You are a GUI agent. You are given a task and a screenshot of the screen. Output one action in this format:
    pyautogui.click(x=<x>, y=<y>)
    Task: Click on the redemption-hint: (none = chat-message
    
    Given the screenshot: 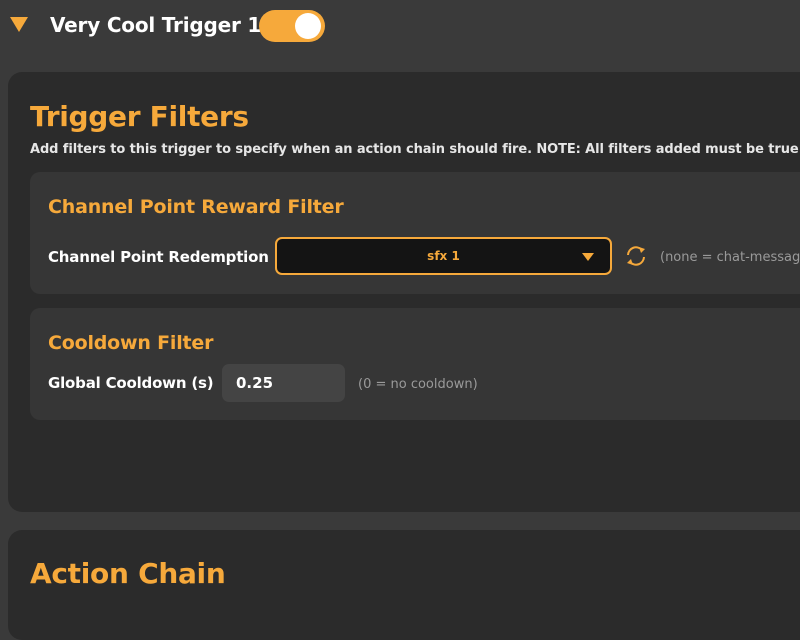 What is the action you would take?
    pyautogui.click(x=730, y=257)
    